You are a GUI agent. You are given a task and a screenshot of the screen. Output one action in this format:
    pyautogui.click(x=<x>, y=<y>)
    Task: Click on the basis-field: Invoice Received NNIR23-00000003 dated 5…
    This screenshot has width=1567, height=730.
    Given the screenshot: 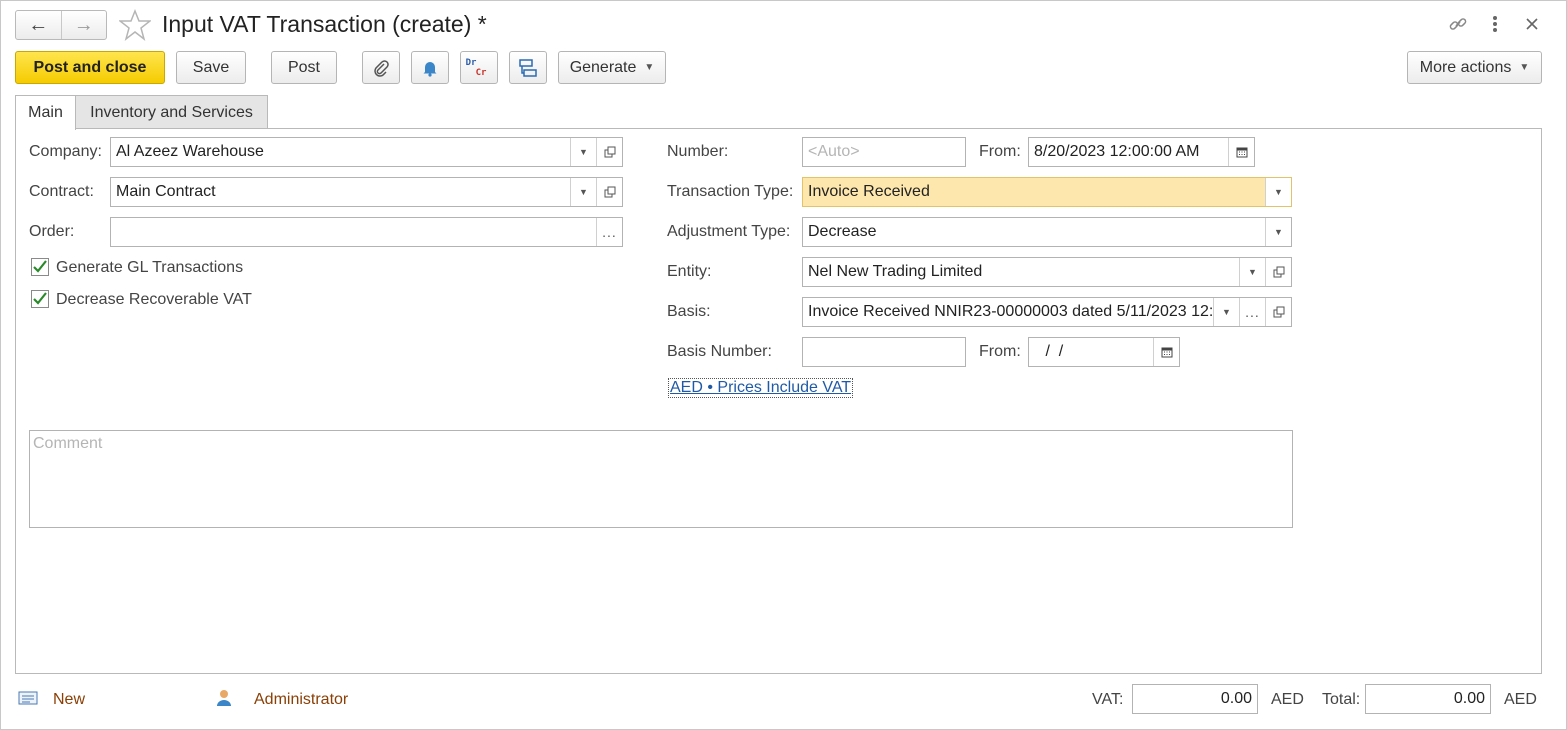 What is the action you would take?
    pyautogui.click(x=1047, y=312)
    